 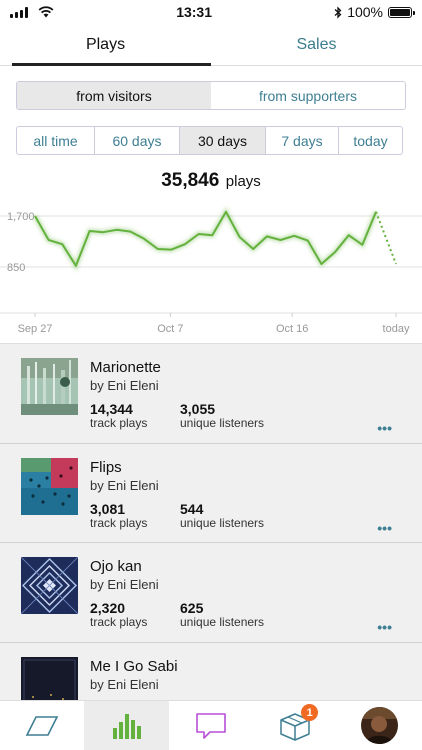 What do you see at coordinates (108, 608) in the screenshot?
I see `track-plays-value: 2,320` at bounding box center [108, 608].